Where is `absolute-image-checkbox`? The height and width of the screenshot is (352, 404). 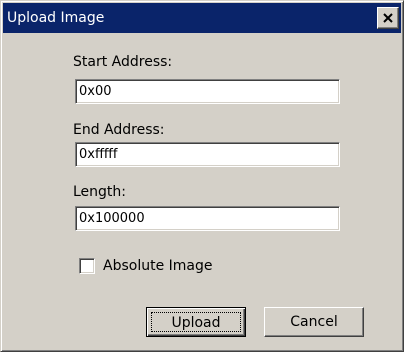
absolute-image-checkbox is located at coordinates (87, 266).